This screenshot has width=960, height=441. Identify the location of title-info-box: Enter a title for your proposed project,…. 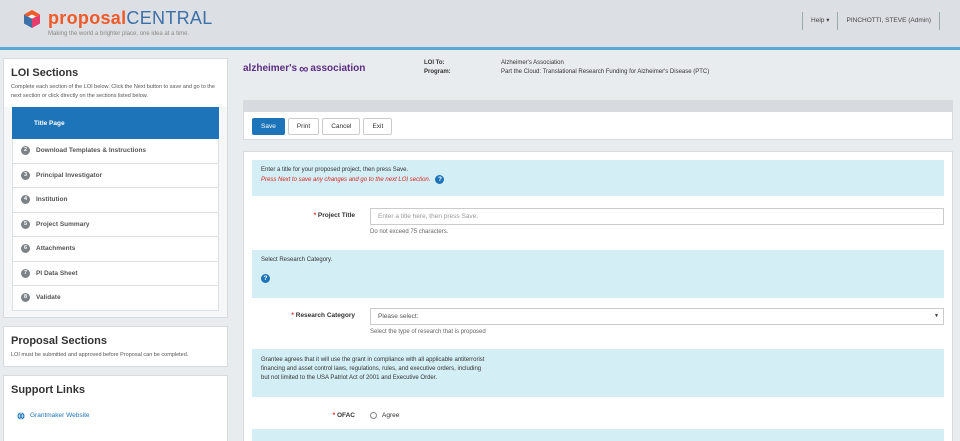
(598, 178).